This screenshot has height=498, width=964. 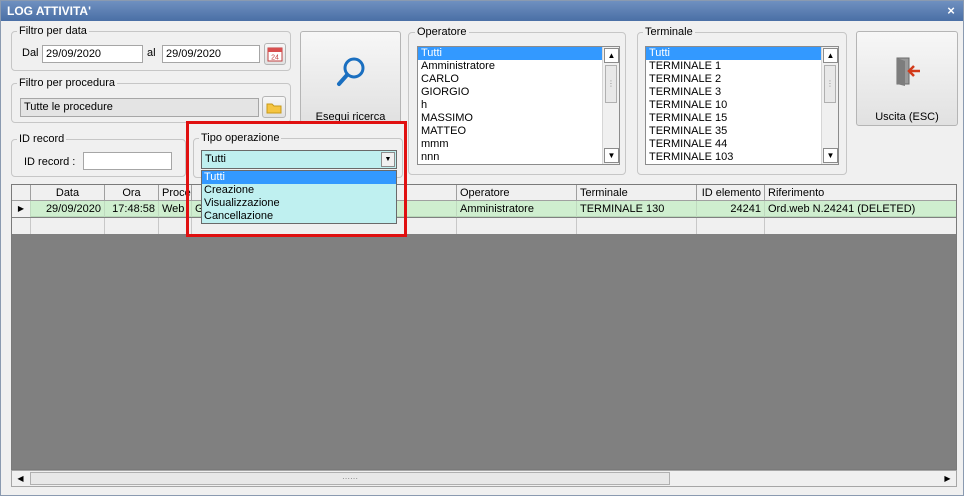 What do you see at coordinates (21, 209) in the screenshot?
I see `row-indicator-icon: ▶` at bounding box center [21, 209].